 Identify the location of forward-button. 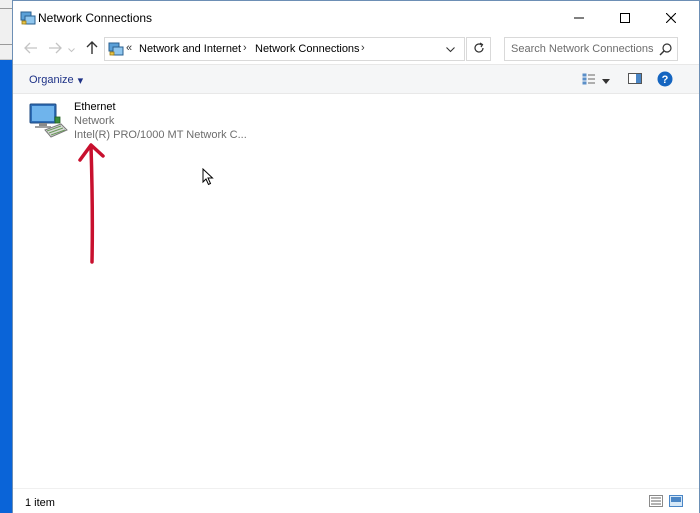
(55, 49).